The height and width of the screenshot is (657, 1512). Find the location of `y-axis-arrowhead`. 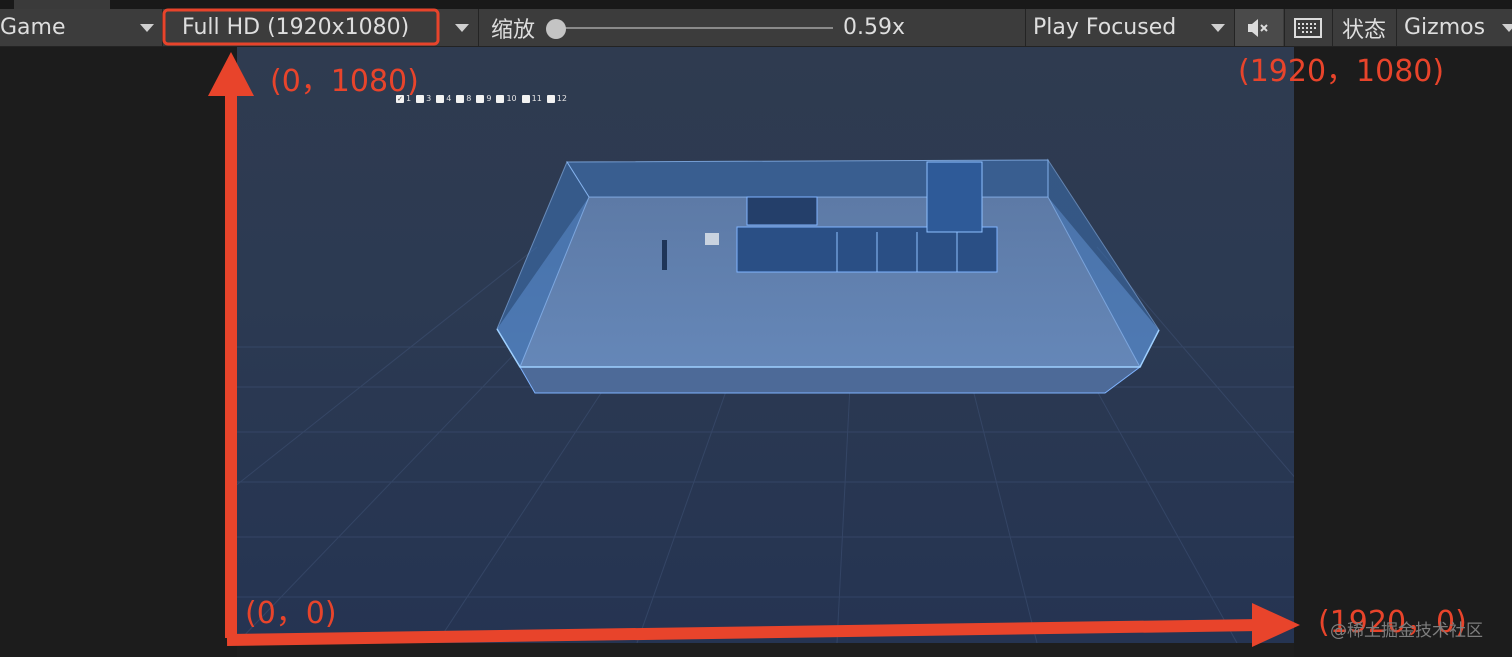

y-axis-arrowhead is located at coordinates (231, 74).